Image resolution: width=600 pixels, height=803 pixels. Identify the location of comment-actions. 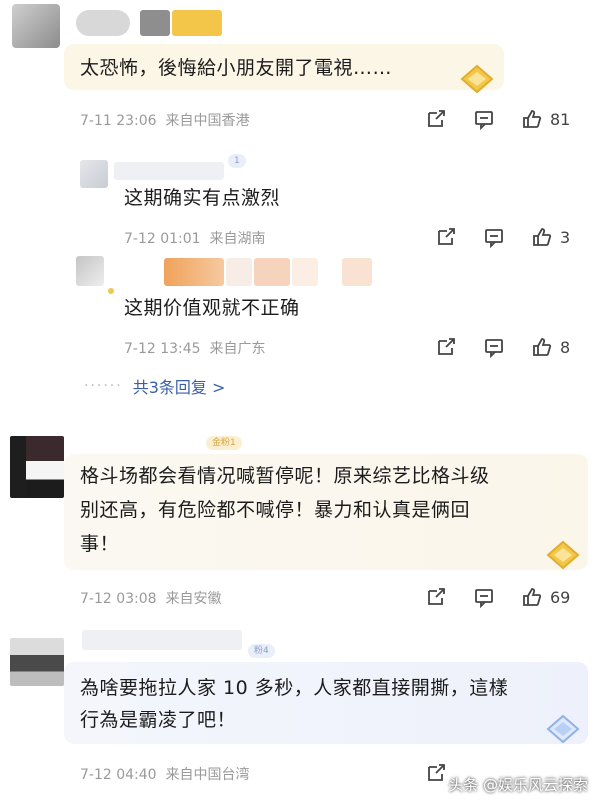
(436, 773).